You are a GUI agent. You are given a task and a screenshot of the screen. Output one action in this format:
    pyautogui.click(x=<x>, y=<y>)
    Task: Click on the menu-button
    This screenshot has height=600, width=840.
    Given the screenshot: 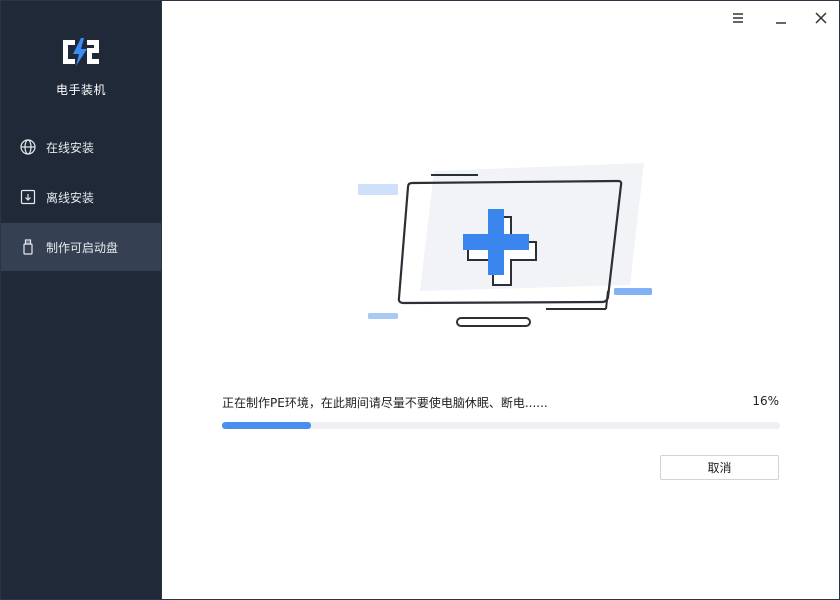 What is the action you would take?
    pyautogui.click(x=738, y=18)
    